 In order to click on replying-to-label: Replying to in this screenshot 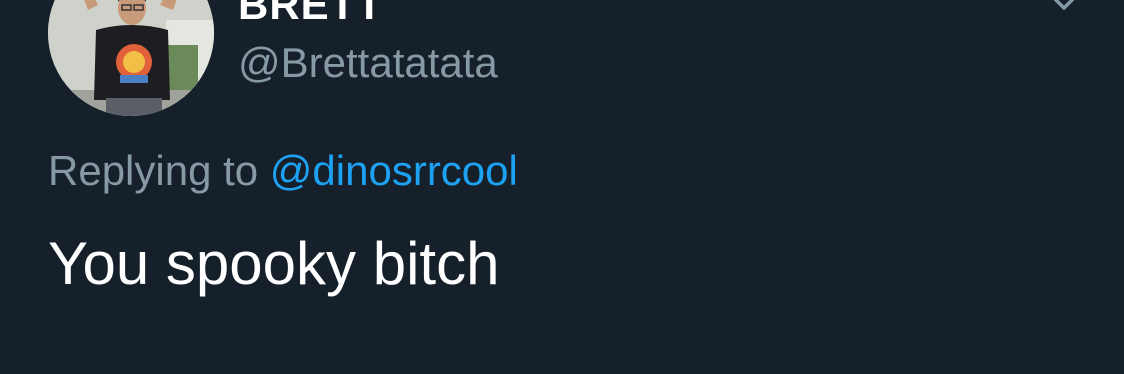, I will do `click(153, 170)`.